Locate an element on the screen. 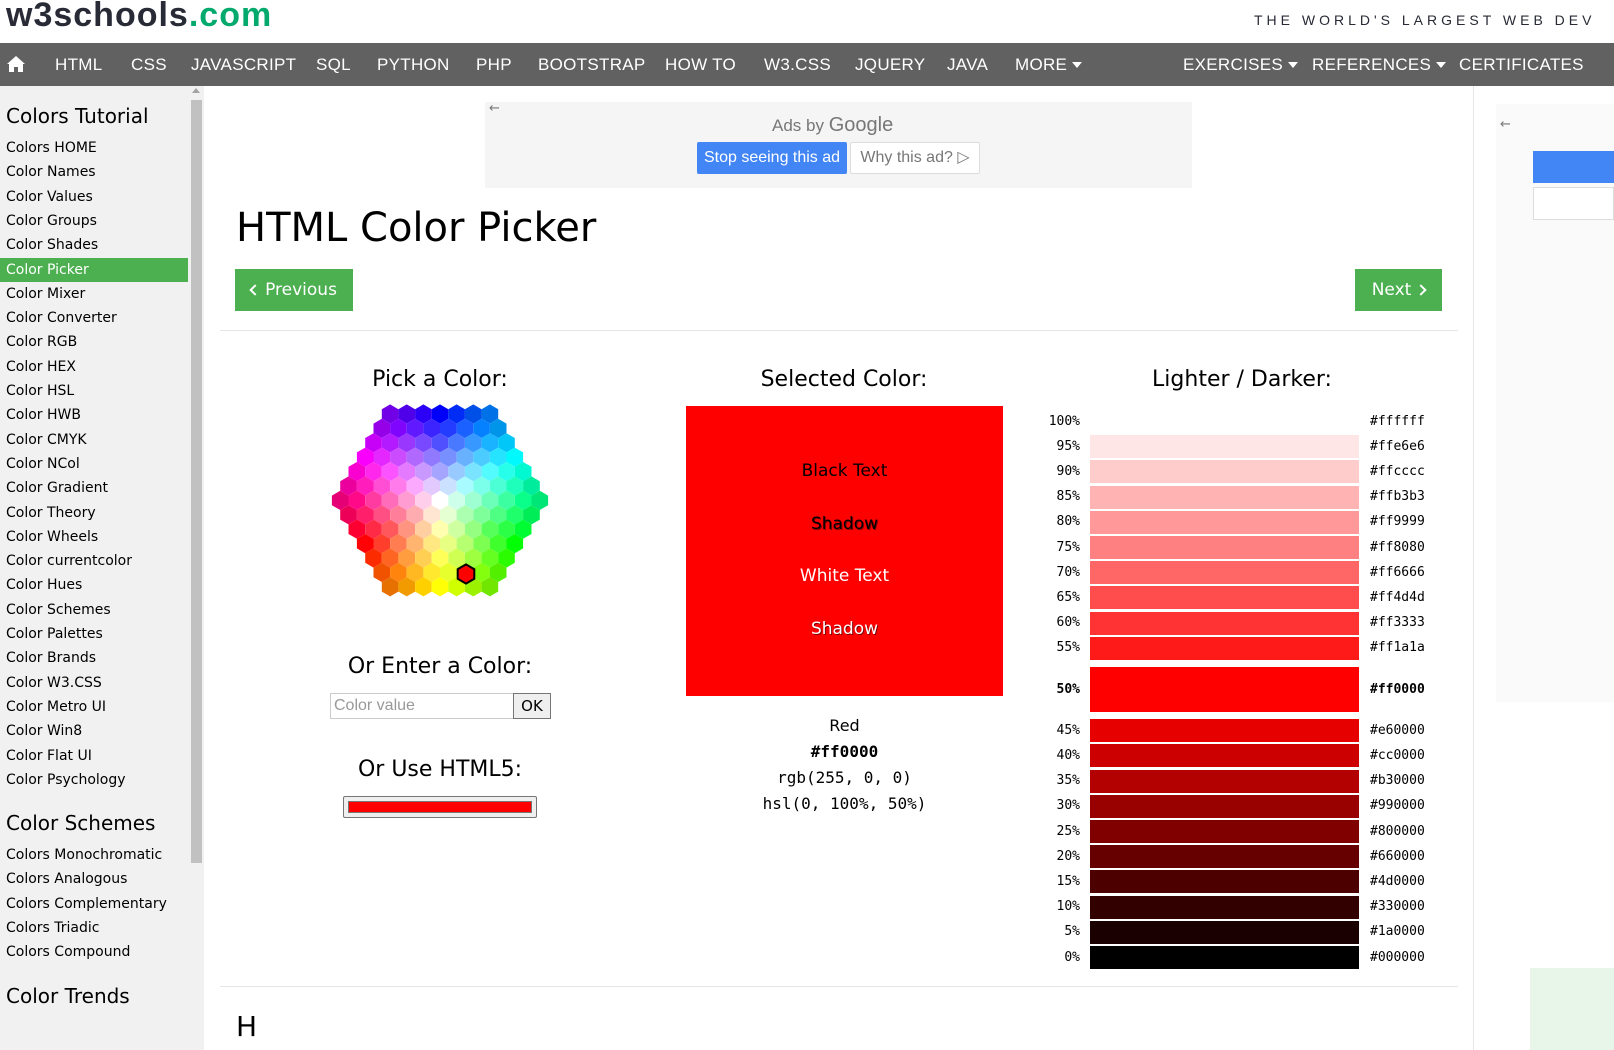 The height and width of the screenshot is (1050, 1614). sidebar-link: Color Brands is located at coordinates (94, 658).